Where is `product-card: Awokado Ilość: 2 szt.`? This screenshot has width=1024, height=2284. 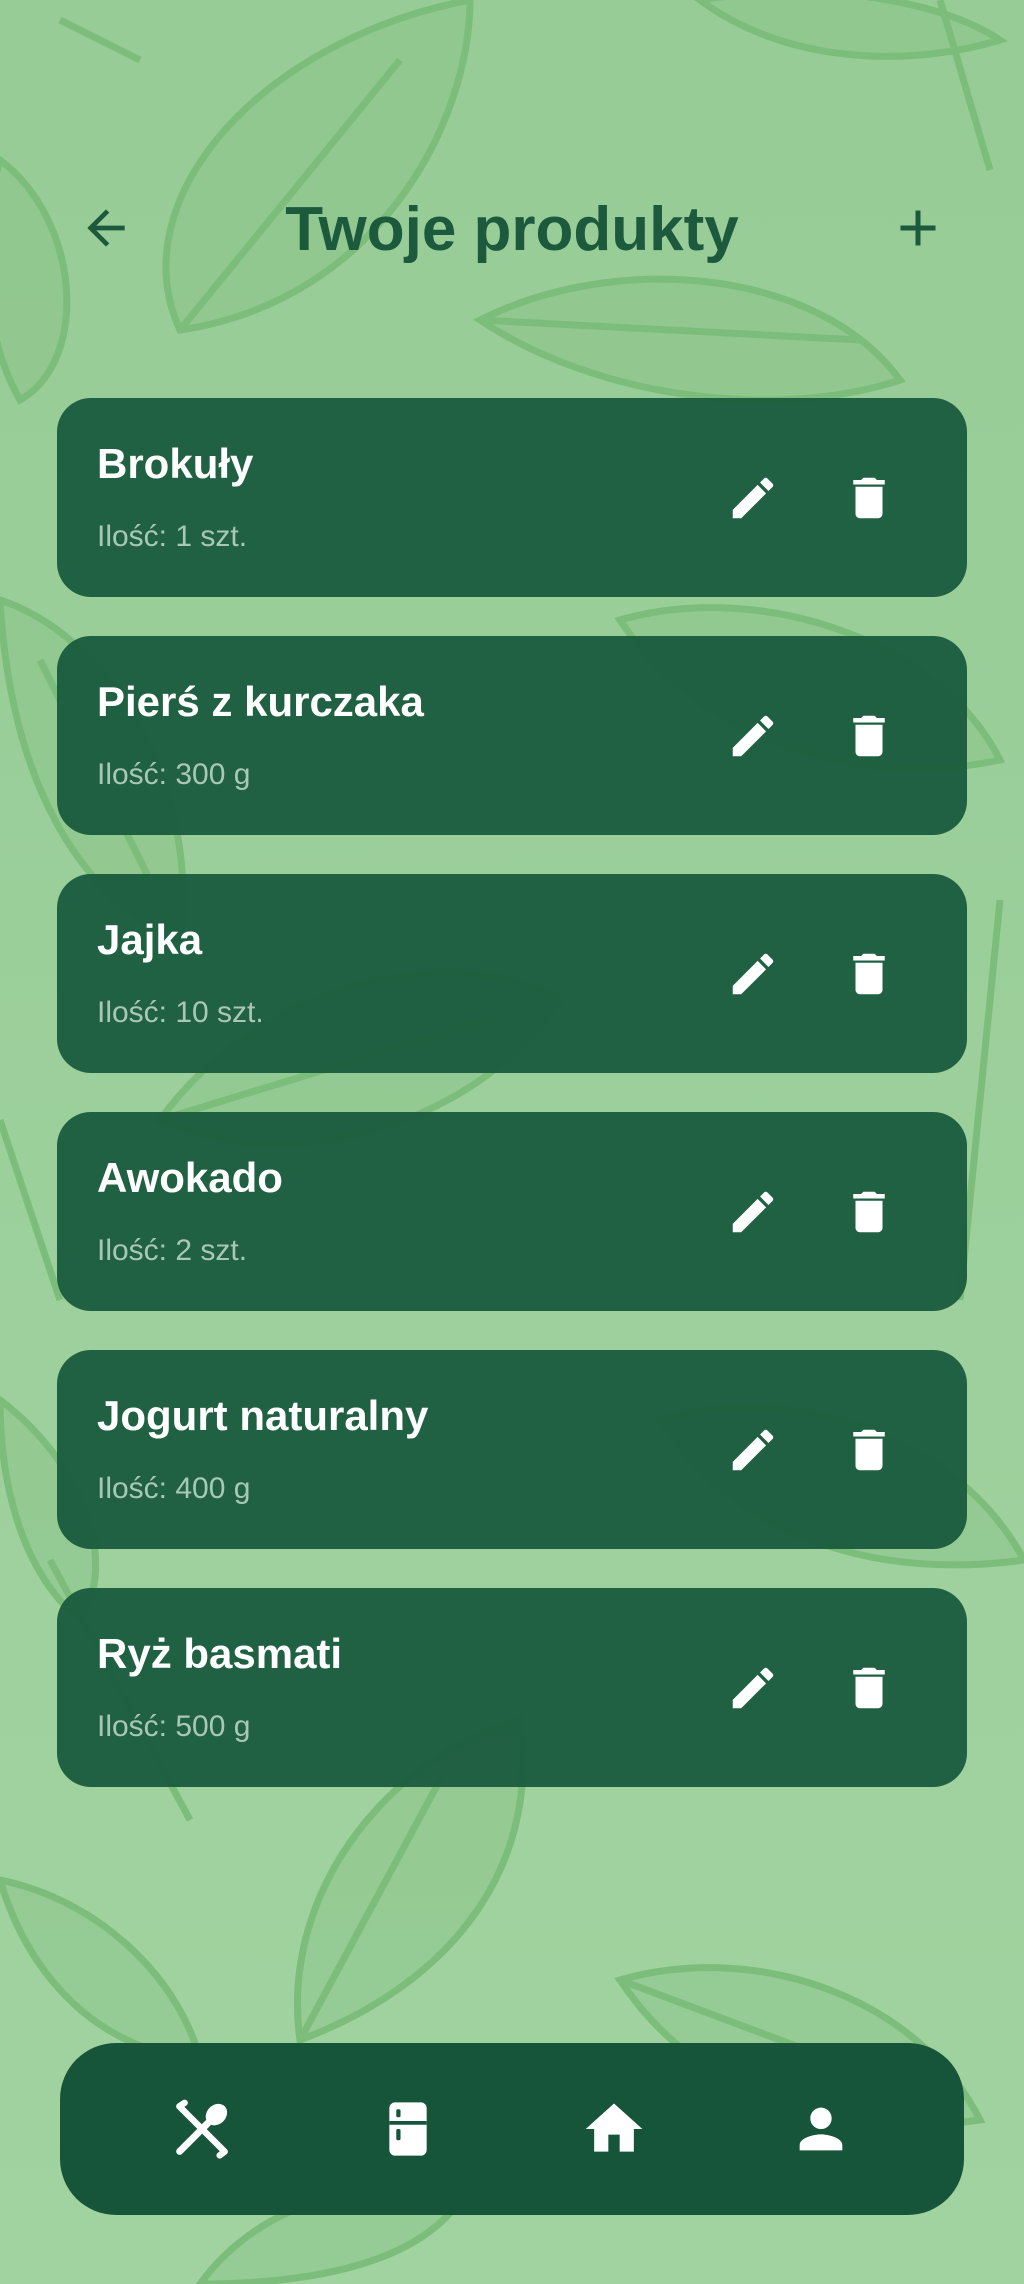 product-card: Awokado Ilość: 2 szt. is located at coordinates (512, 1211).